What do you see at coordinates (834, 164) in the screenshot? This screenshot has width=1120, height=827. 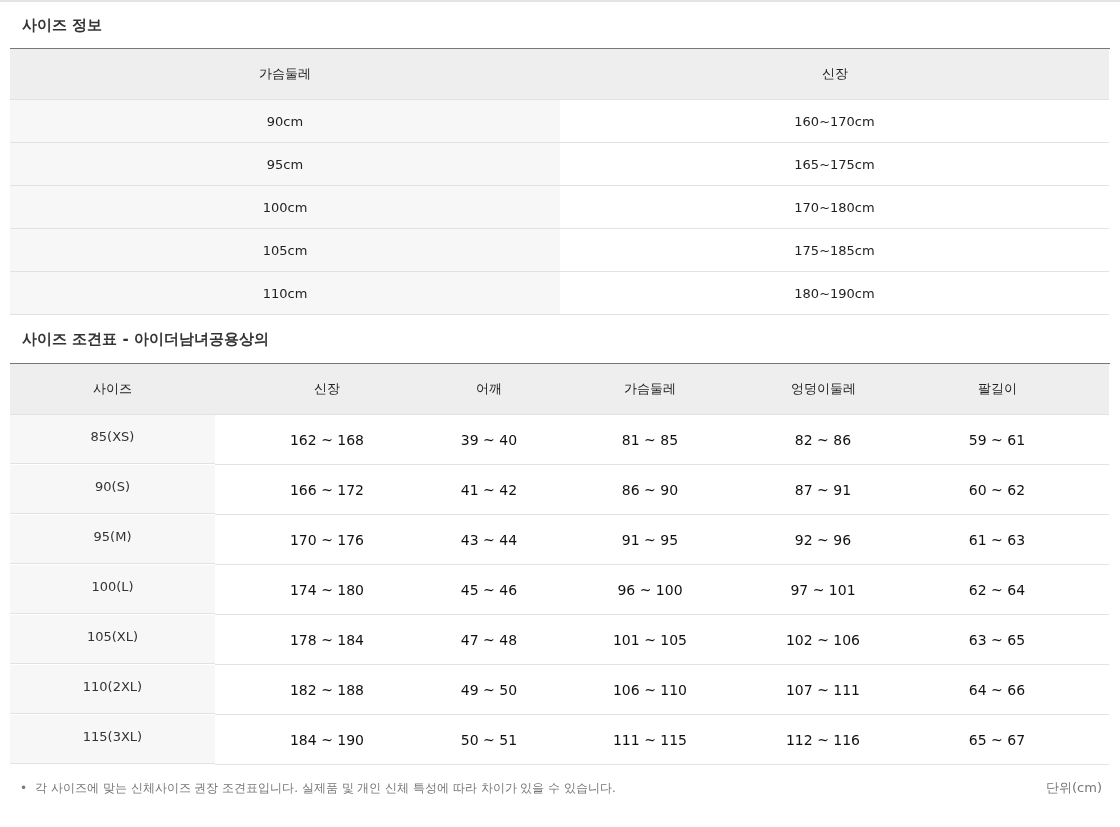 I see `table-cell: 165~175cm` at bounding box center [834, 164].